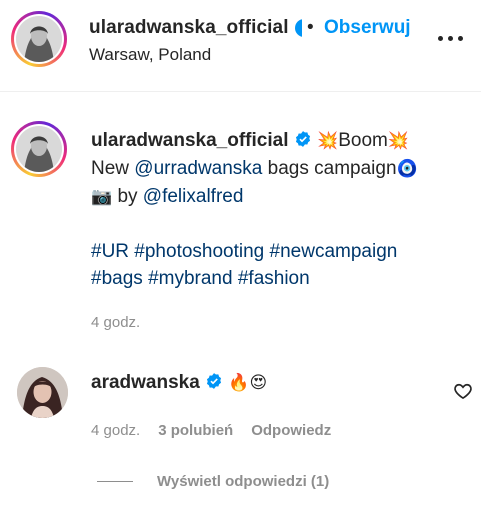 This screenshot has height=509, width=481. What do you see at coordinates (276, 197) in the screenshot?
I see `caption-line-3: 📷 by @felixalfred` at bounding box center [276, 197].